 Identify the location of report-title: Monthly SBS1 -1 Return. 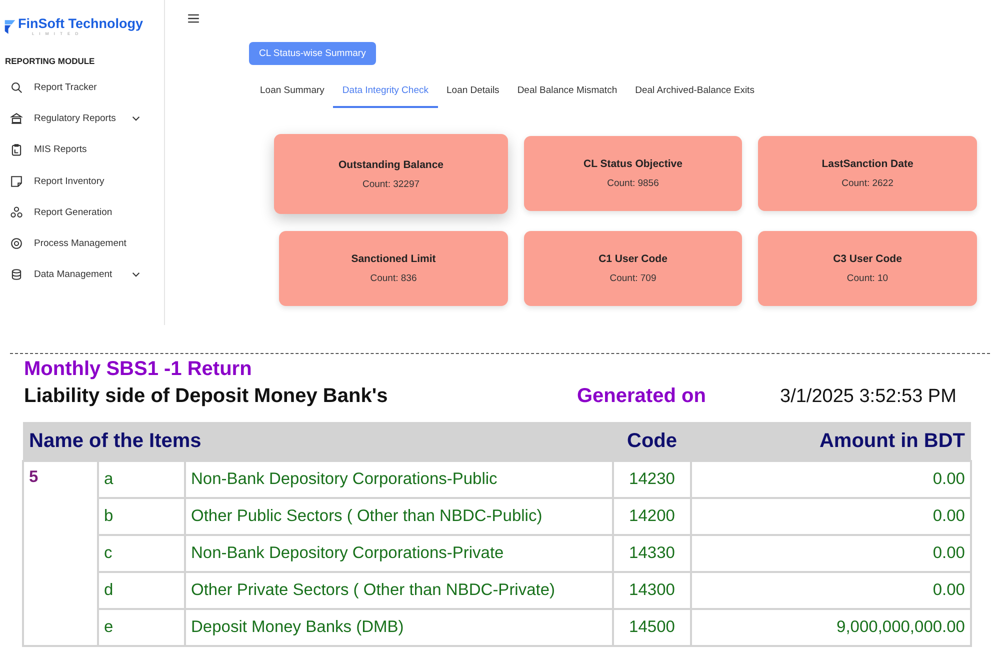
(138, 369).